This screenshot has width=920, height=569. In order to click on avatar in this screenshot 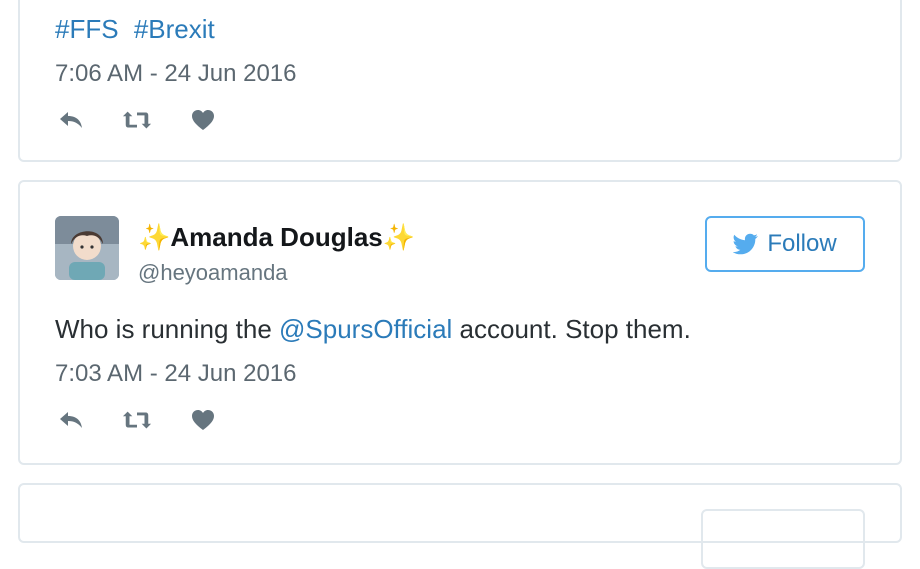, I will do `click(87, 248)`.